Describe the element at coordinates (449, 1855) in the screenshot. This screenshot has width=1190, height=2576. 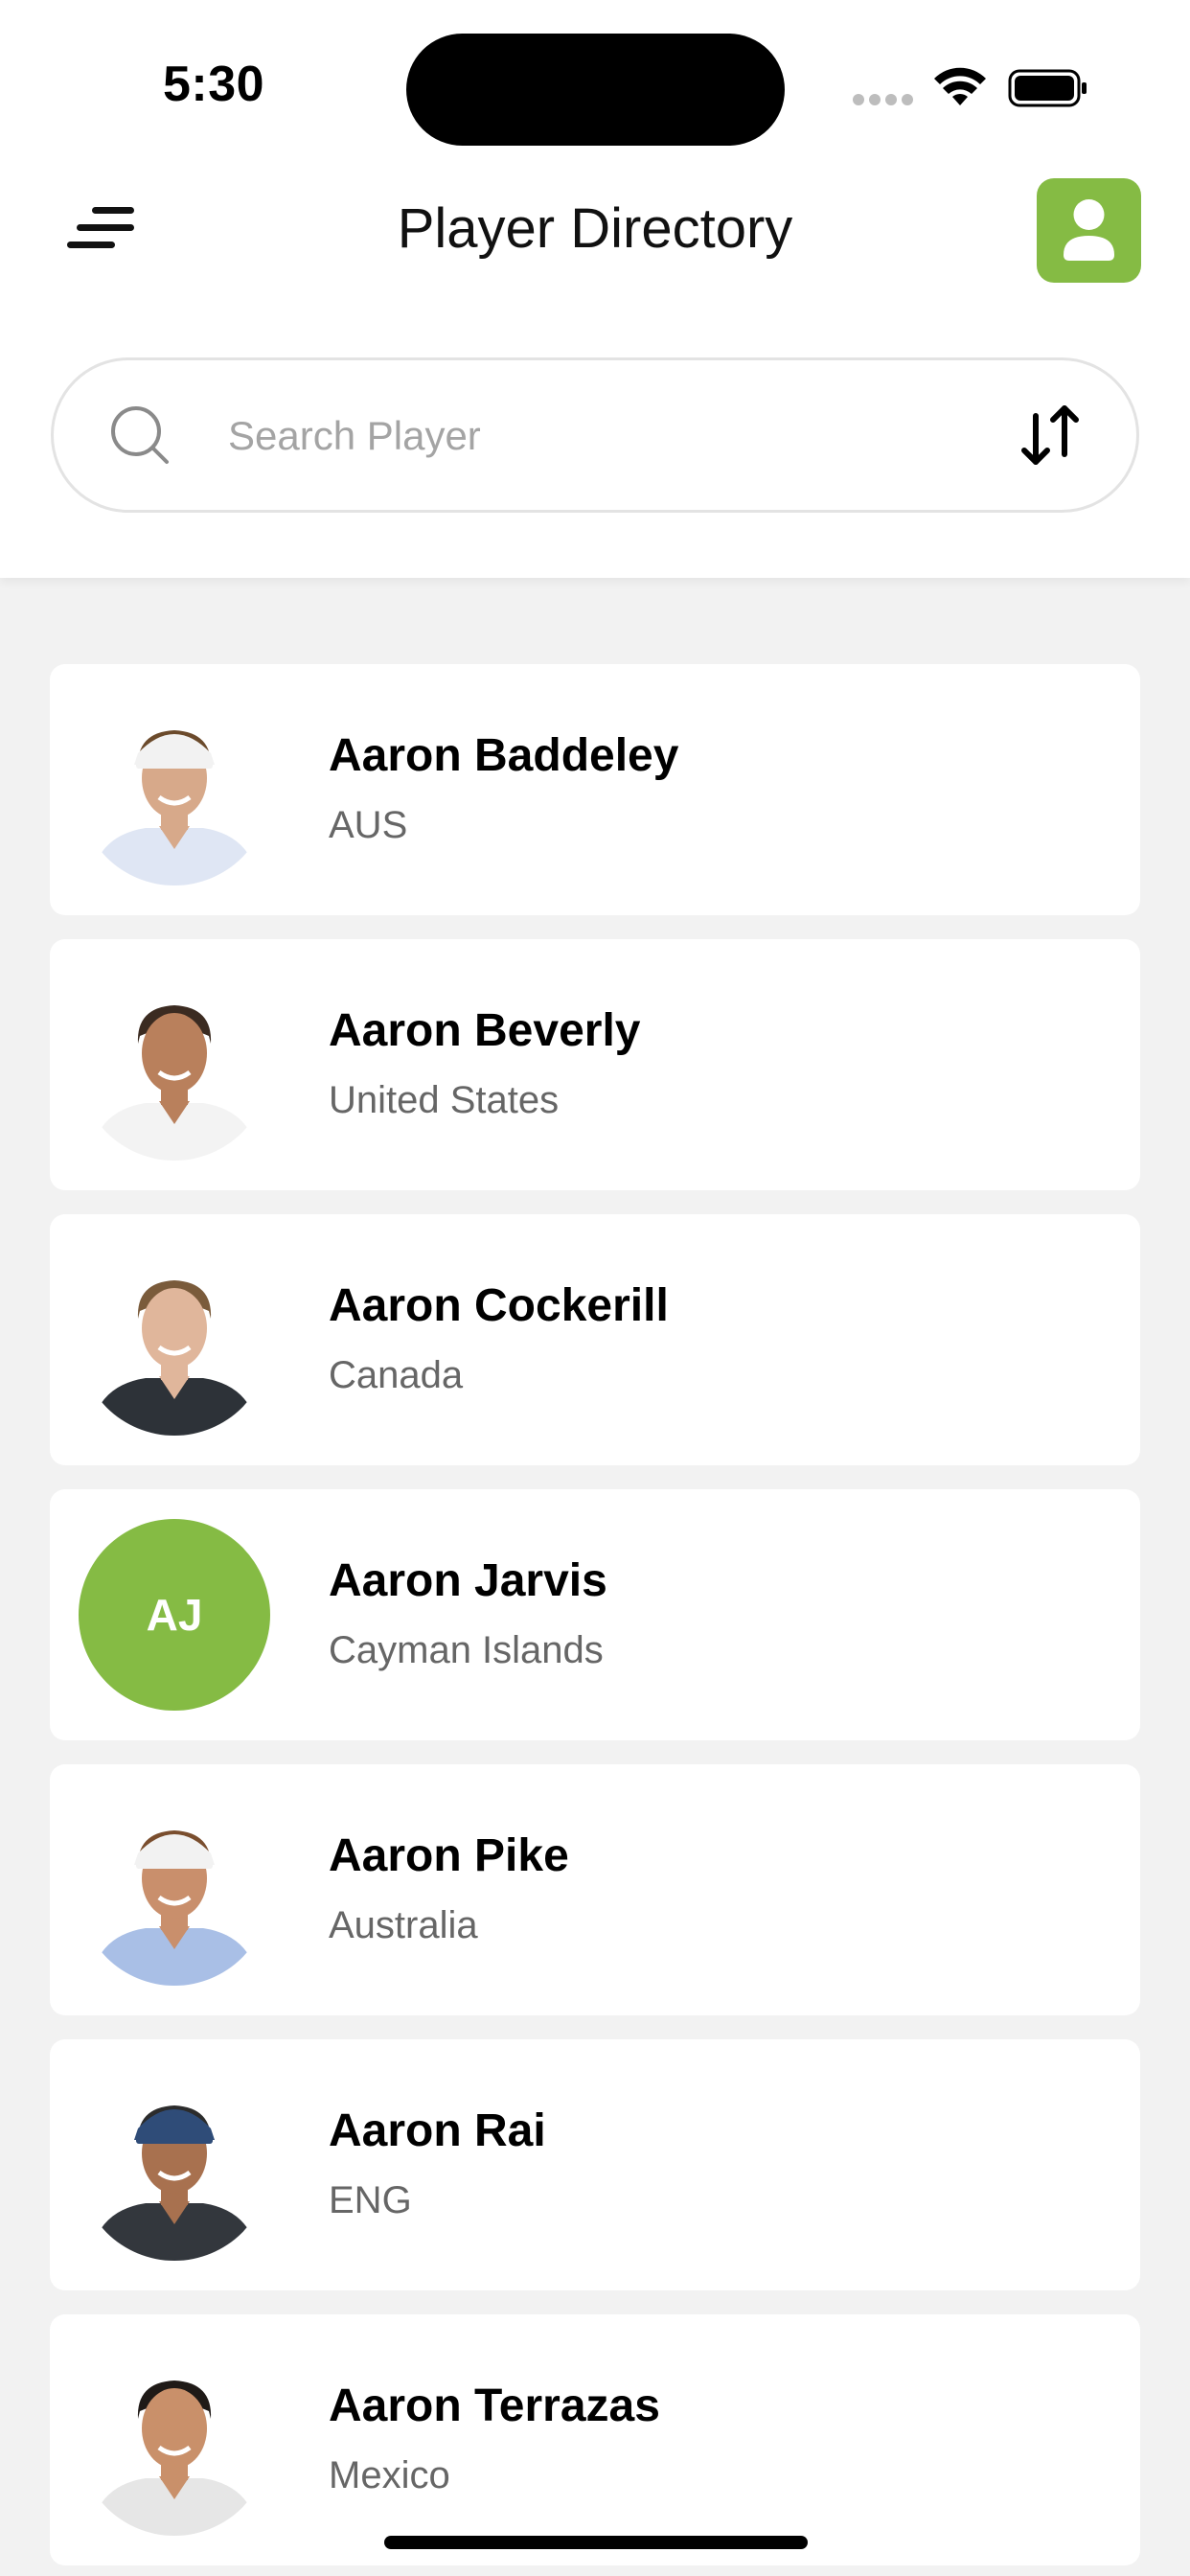
I see `player-name: Aaron Pike` at that location.